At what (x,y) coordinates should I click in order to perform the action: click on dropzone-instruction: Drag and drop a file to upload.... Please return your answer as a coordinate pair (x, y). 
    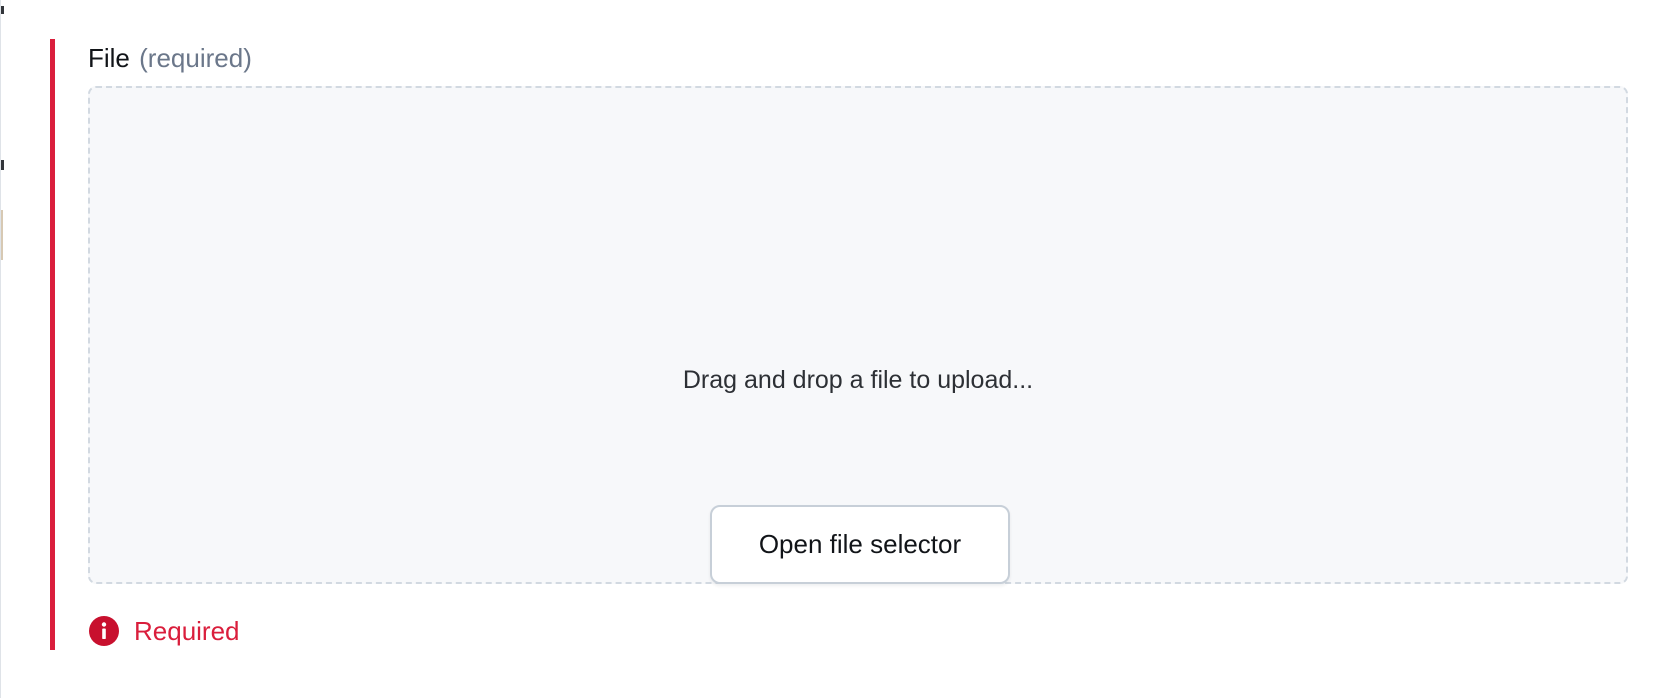
    Looking at the image, I should click on (858, 380).